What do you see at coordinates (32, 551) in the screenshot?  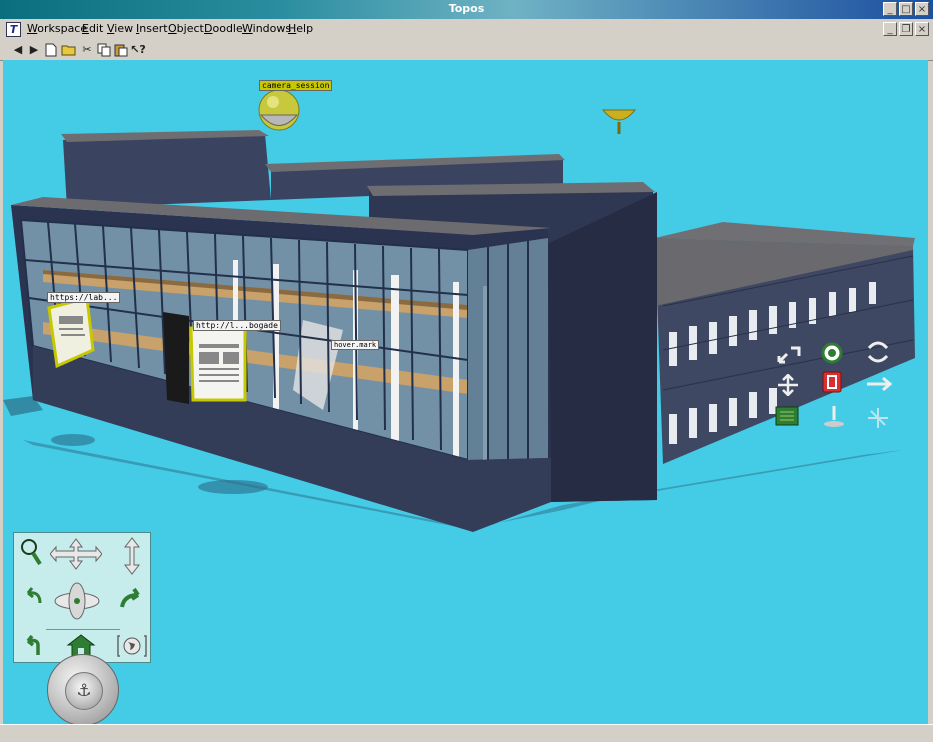 I see `zoom-magnifier-icon` at bounding box center [32, 551].